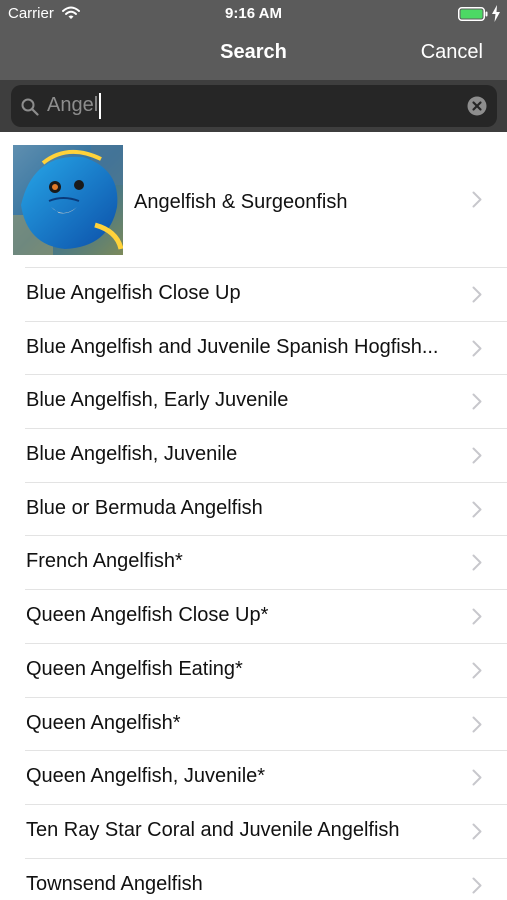 The height and width of the screenshot is (900, 507). I want to click on category-row-angelfish-surgeonfish: Angelfish & Surgeonfish, so click(253, 200).